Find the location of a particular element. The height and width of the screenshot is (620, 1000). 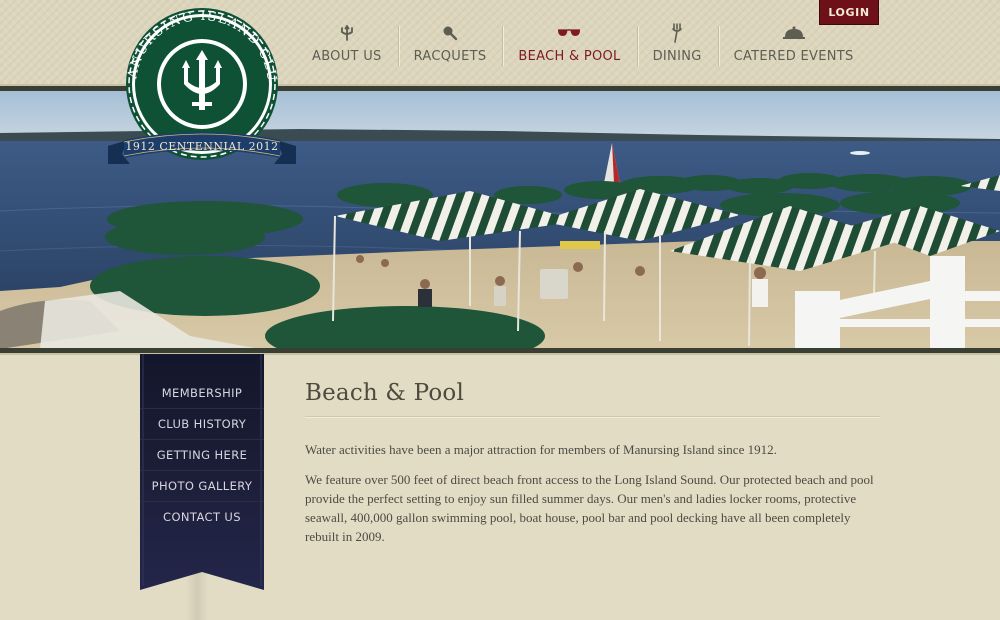

cloche-icon is located at coordinates (793, 33).